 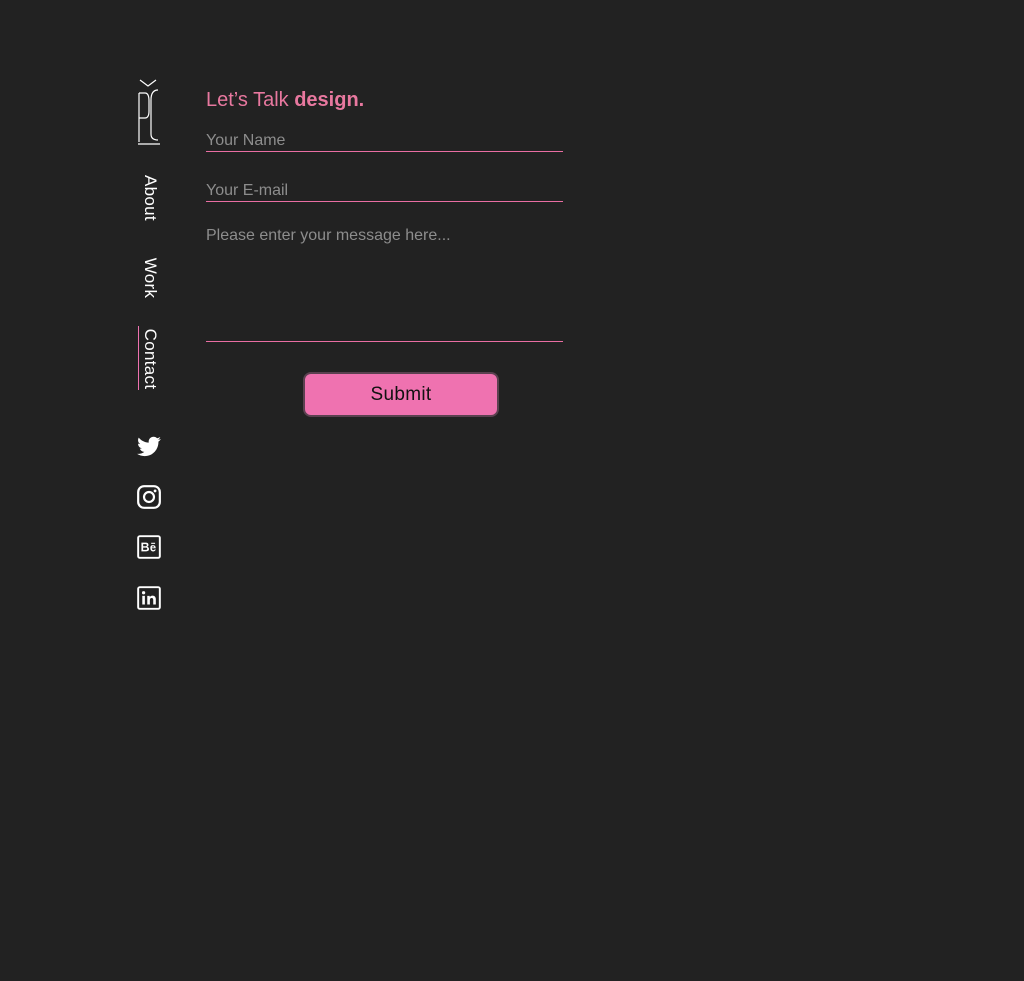 I want to click on instagram-link, so click(x=149, y=497).